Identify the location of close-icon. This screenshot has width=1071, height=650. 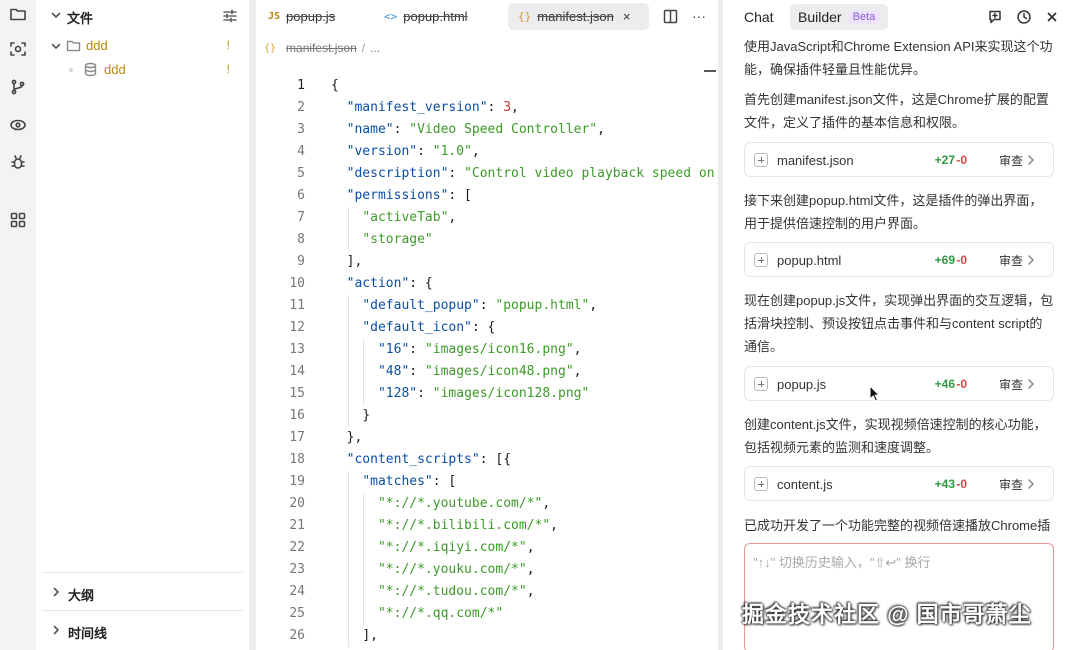
(1052, 17).